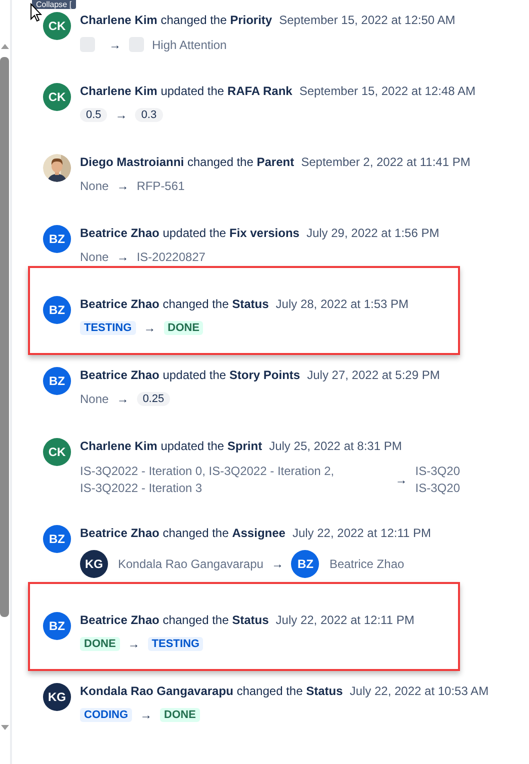  I want to click on activity-date: September 15, 2022 at 12:48 AM, so click(387, 91).